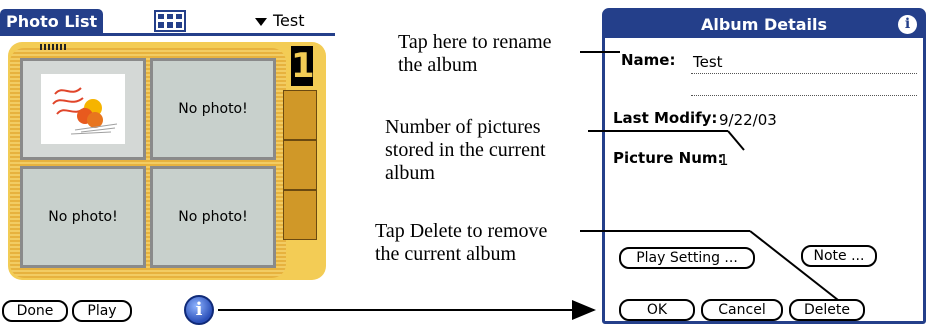 The height and width of the screenshot is (326, 927). What do you see at coordinates (724, 160) in the screenshot?
I see `picture-num-value: 1` at bounding box center [724, 160].